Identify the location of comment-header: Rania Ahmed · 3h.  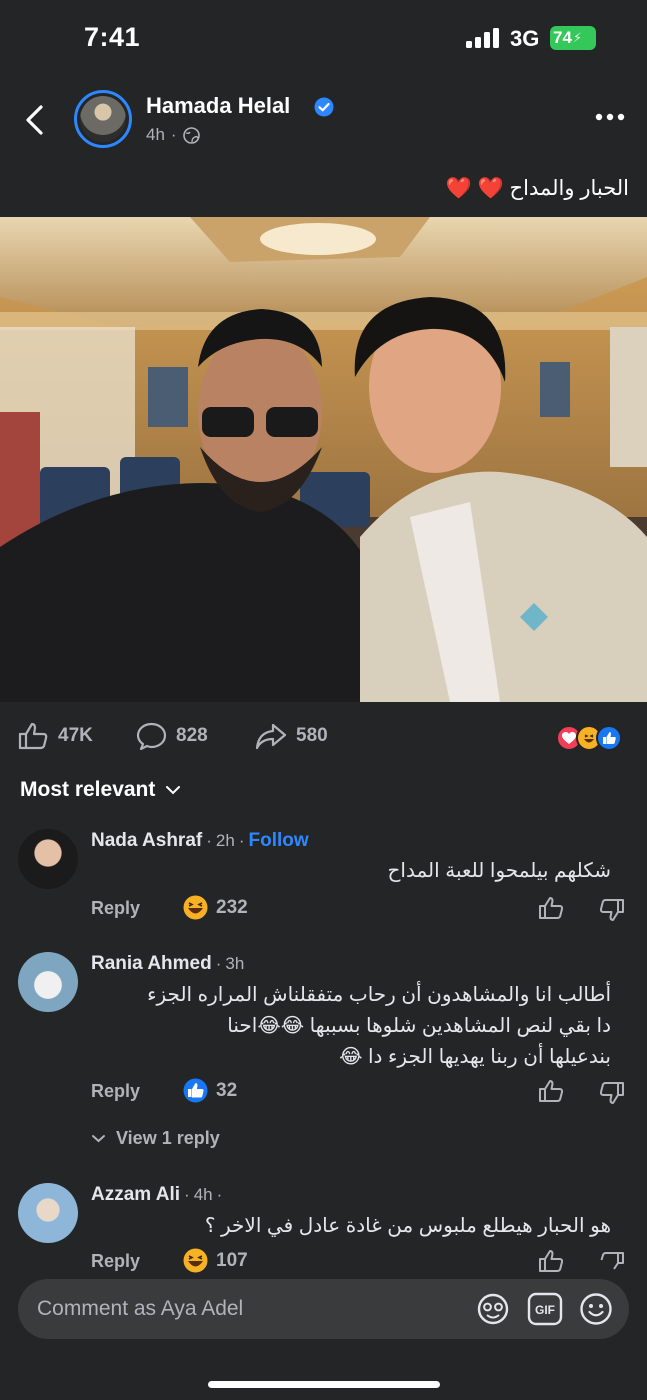
(168, 964).